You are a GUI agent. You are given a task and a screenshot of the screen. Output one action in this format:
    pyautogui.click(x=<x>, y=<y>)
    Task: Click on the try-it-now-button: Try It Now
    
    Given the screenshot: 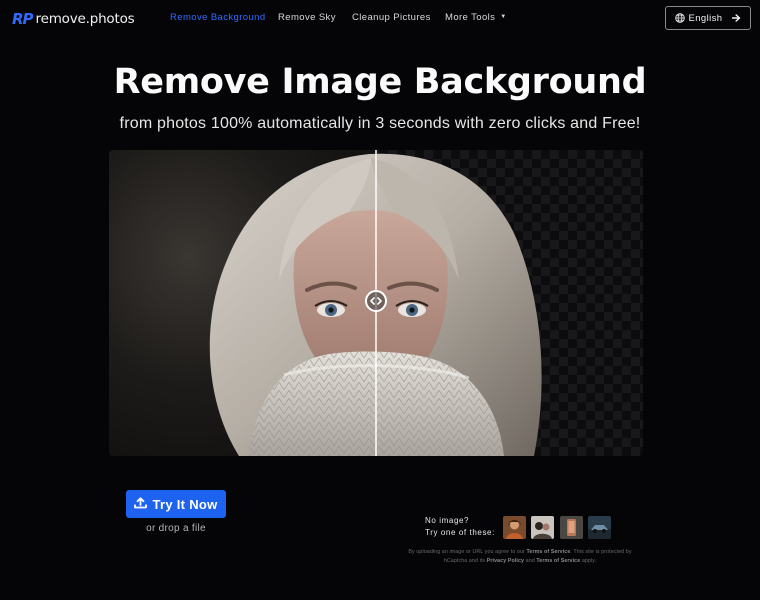 What is the action you would take?
    pyautogui.click(x=176, y=504)
    